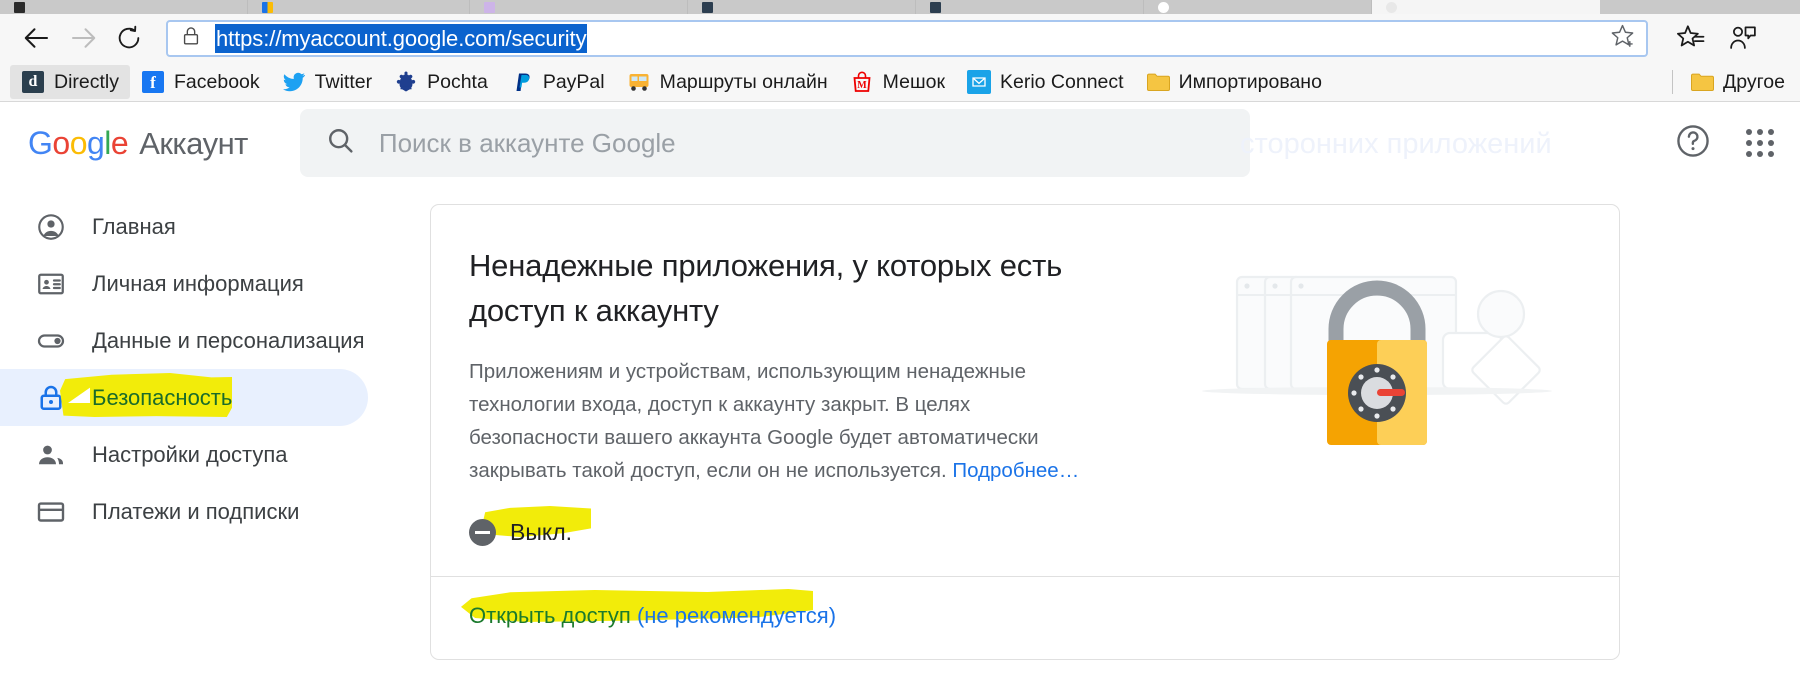 This screenshot has height=673, width=1800. Describe the element at coordinates (228, 340) in the screenshot. I see `sidebar-item-label: Данные и персонализация` at that location.